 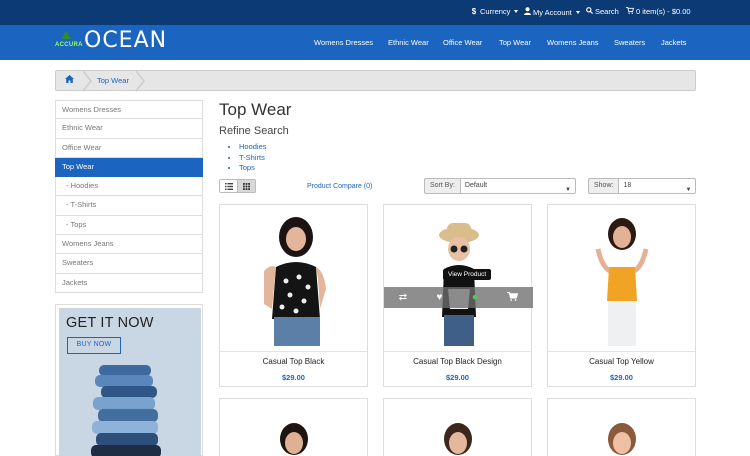 I want to click on view-product-tooltip: View Product, so click(x=467, y=276).